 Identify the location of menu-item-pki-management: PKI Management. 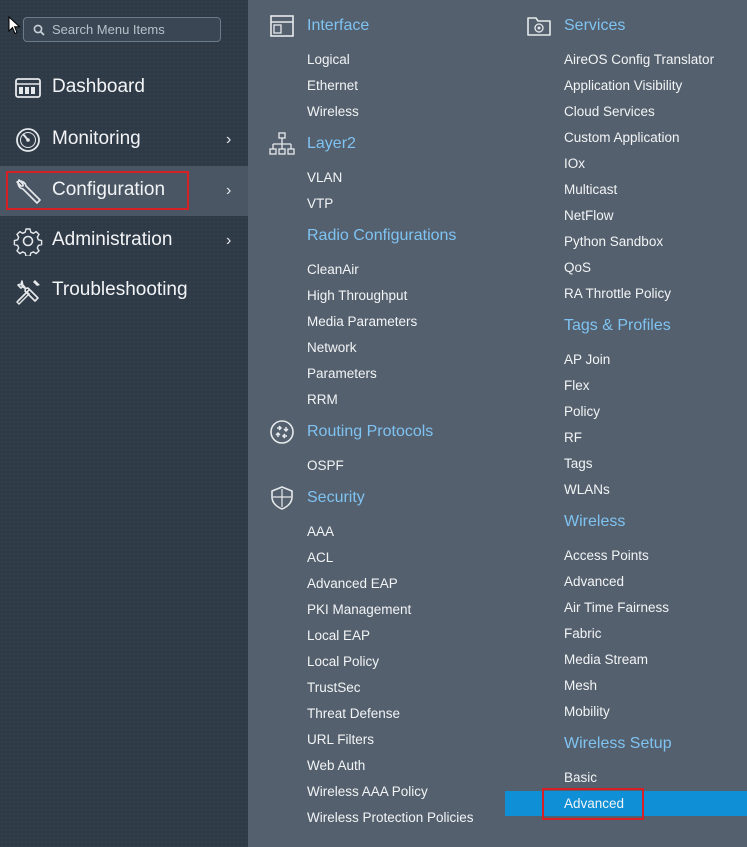
(359, 609).